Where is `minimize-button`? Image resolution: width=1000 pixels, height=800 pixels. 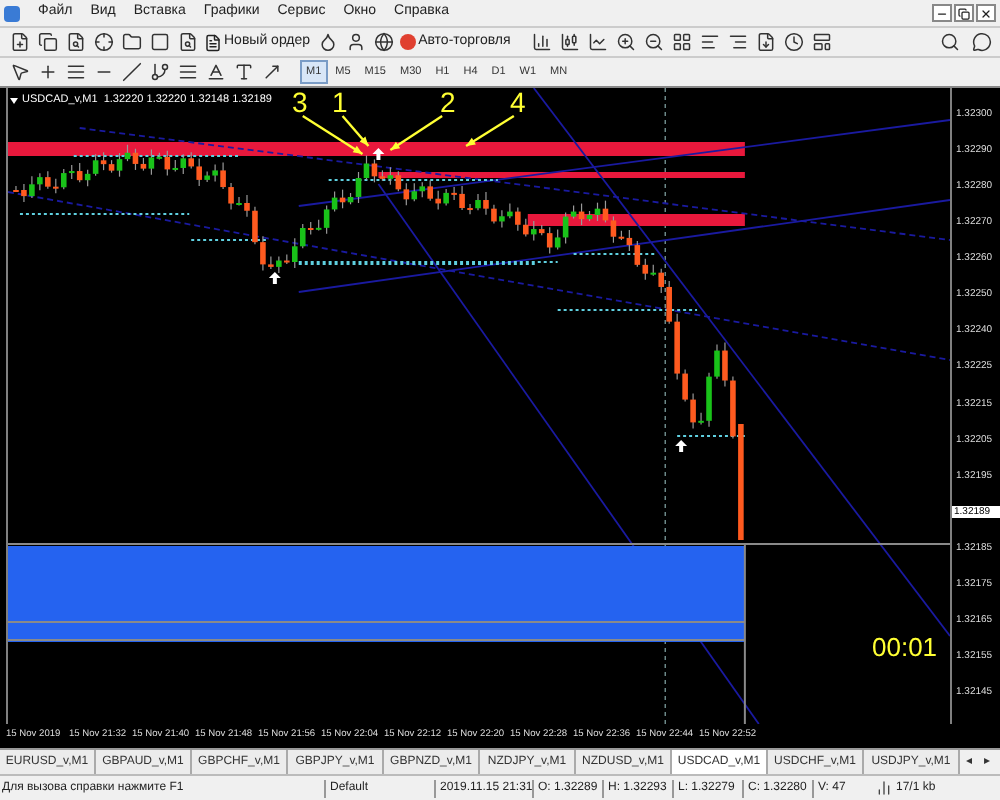
minimize-button is located at coordinates (942, 13).